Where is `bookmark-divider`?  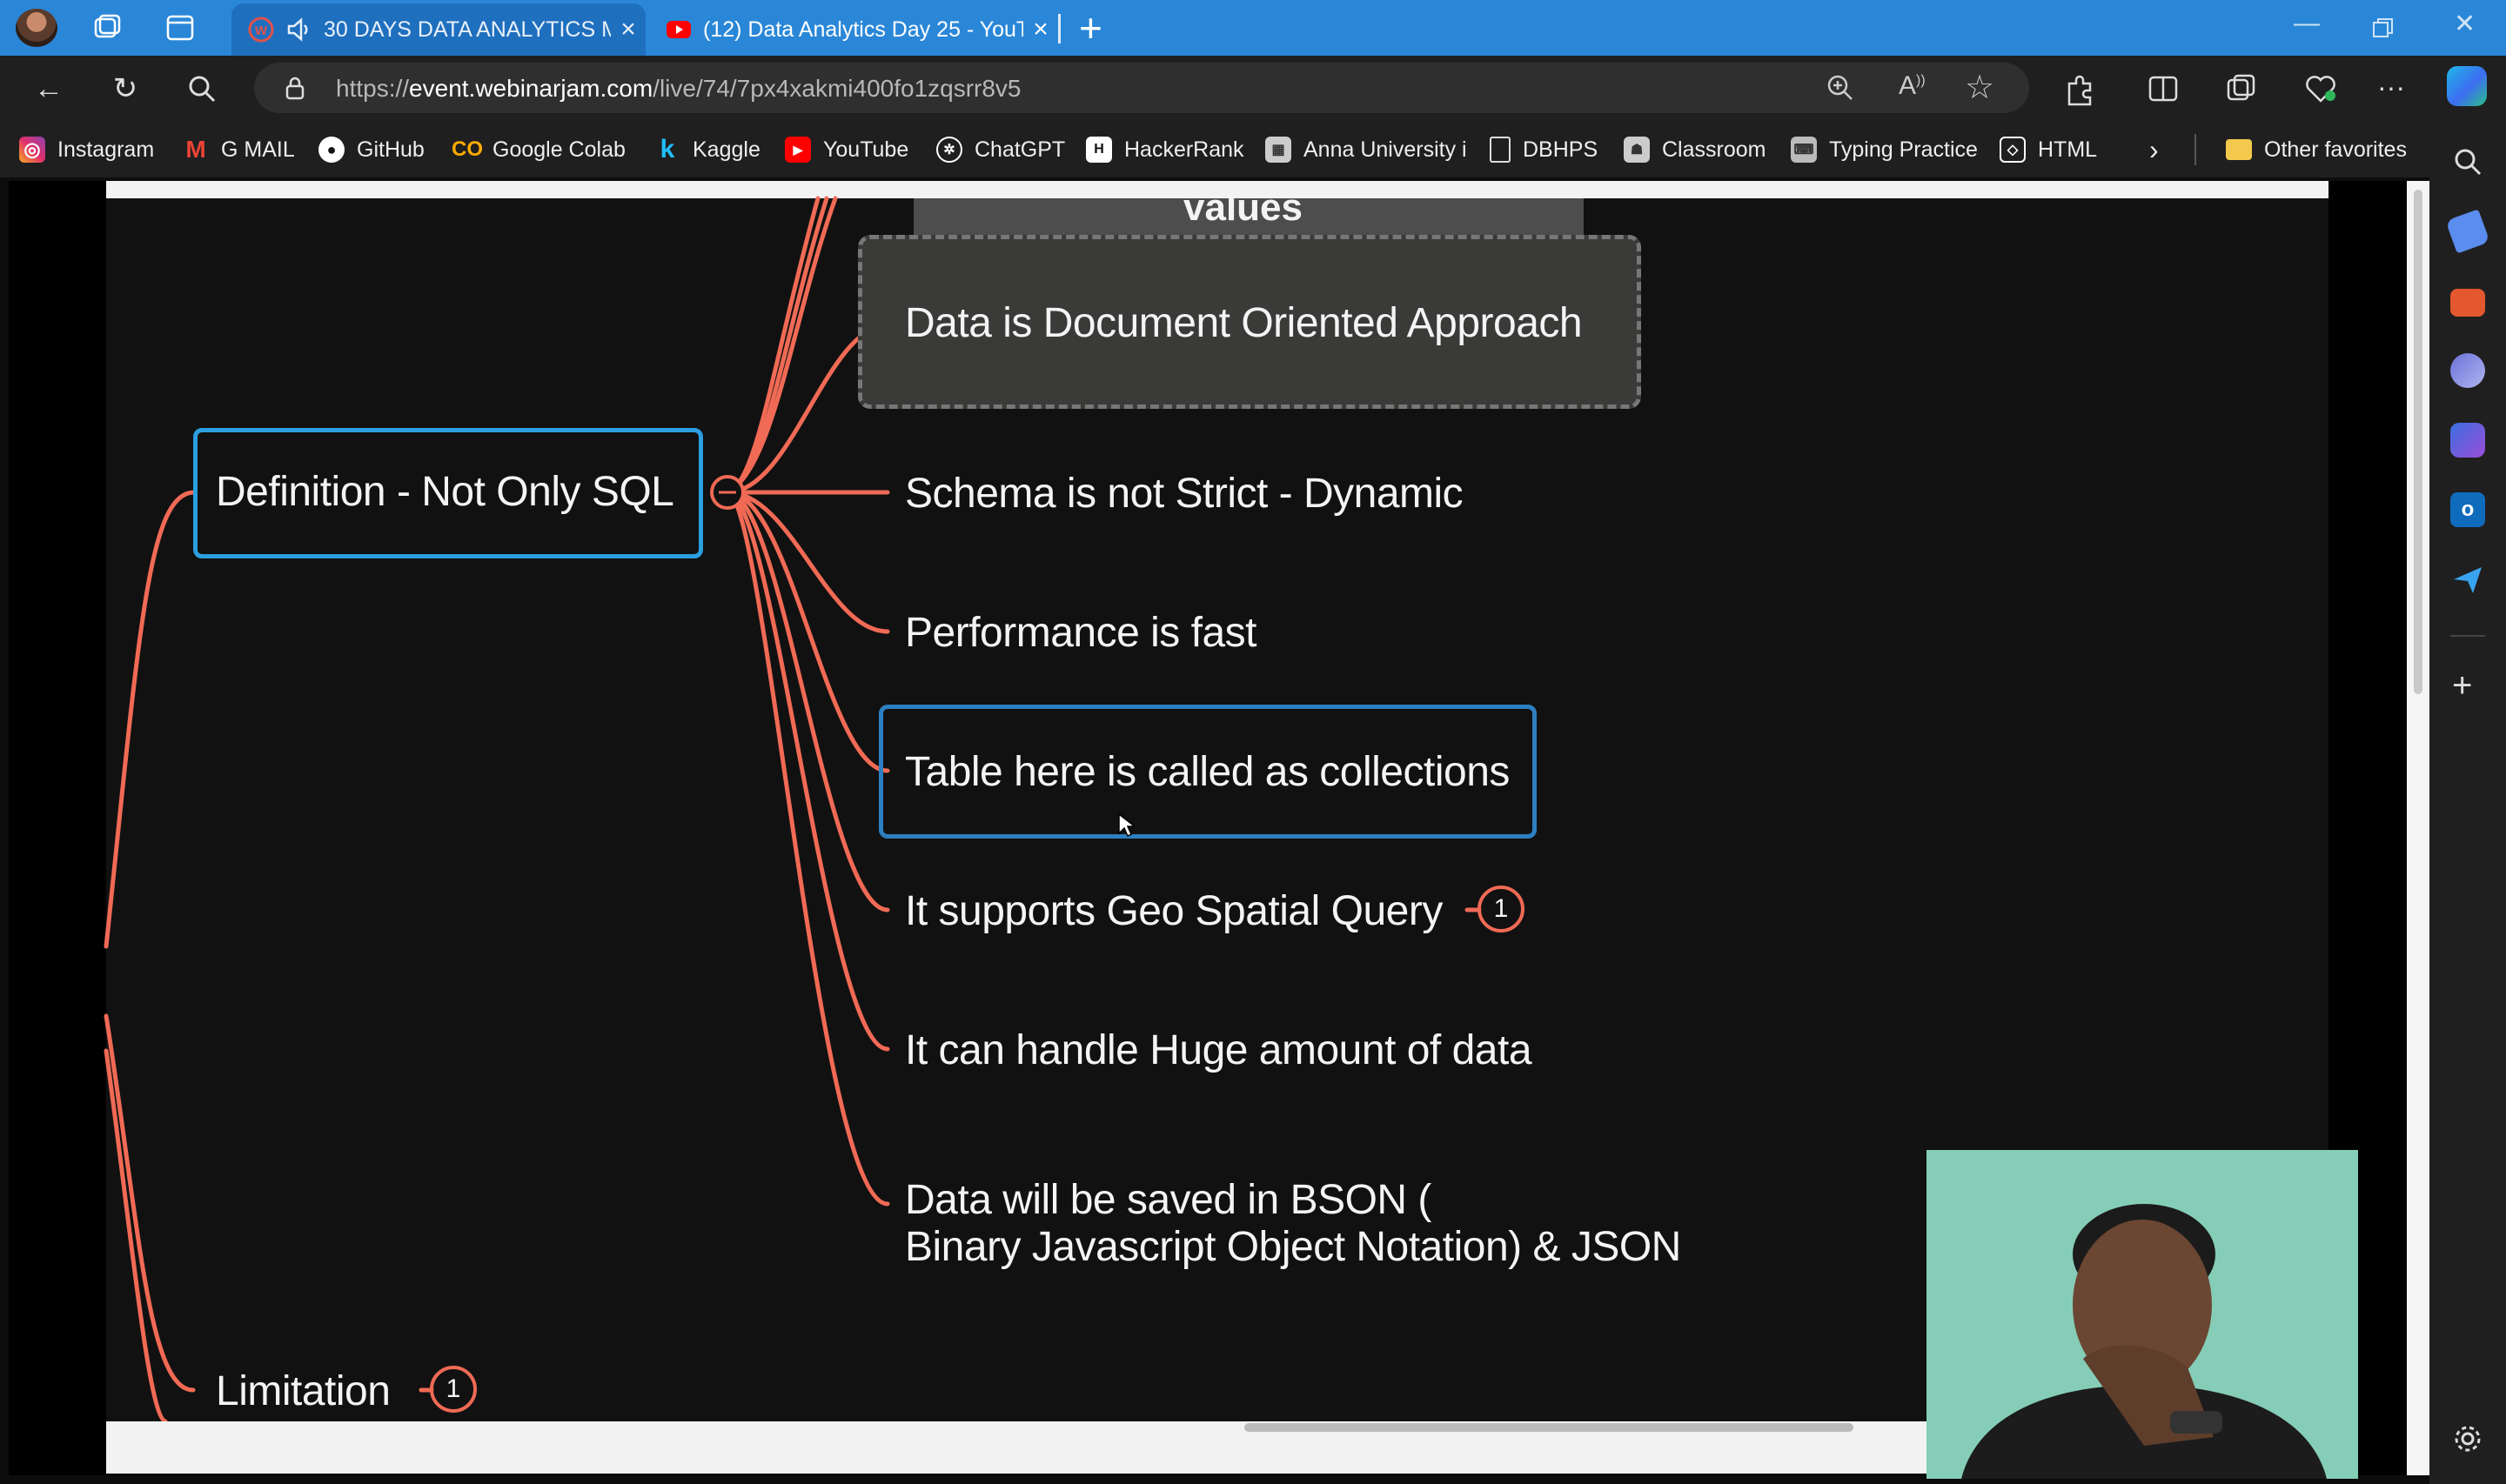
bookmark-divider is located at coordinates (2195, 149).